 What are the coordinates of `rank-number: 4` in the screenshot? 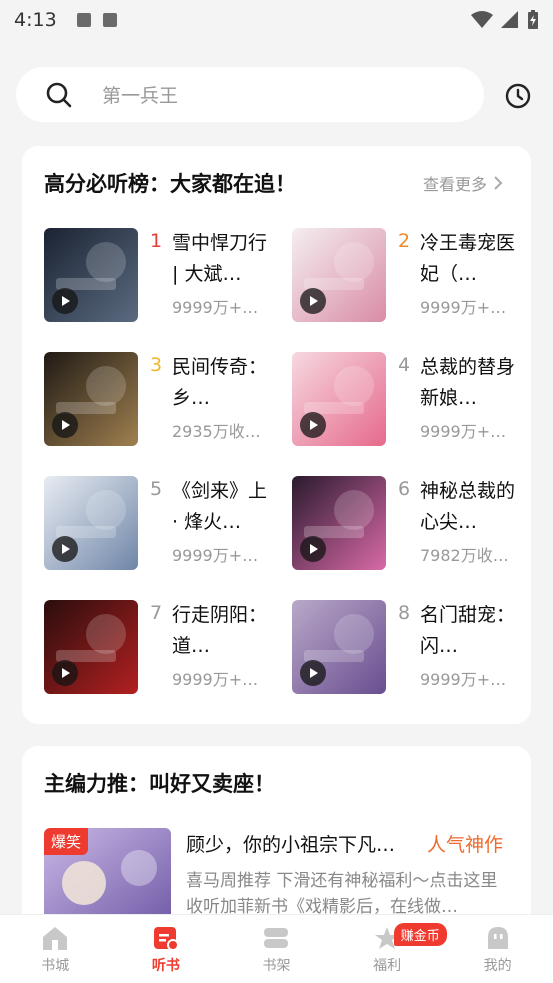 It's located at (404, 365).